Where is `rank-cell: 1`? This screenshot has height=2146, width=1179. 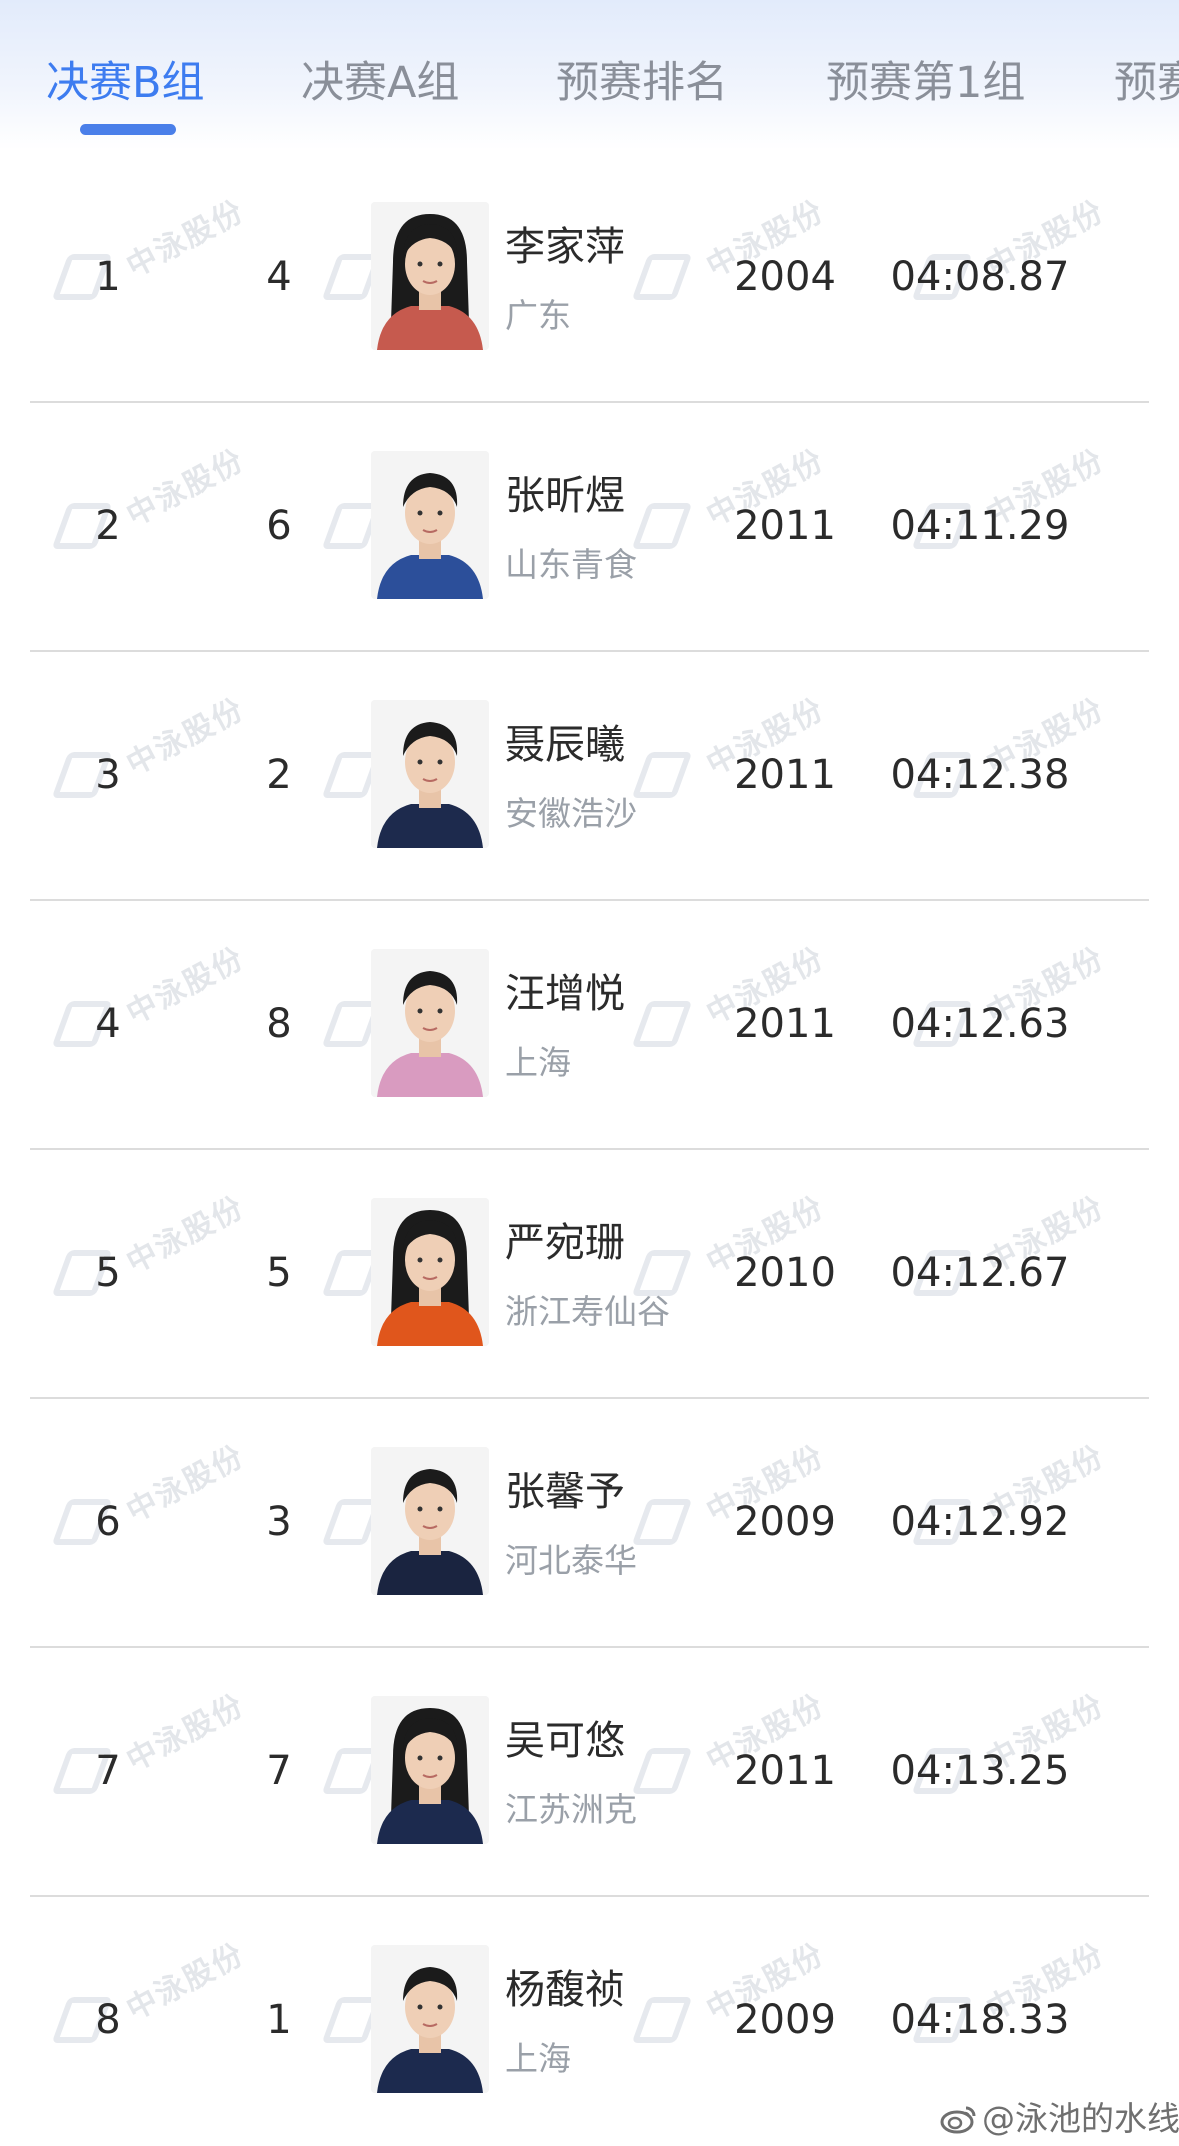
rank-cell: 1 is located at coordinates (108, 277).